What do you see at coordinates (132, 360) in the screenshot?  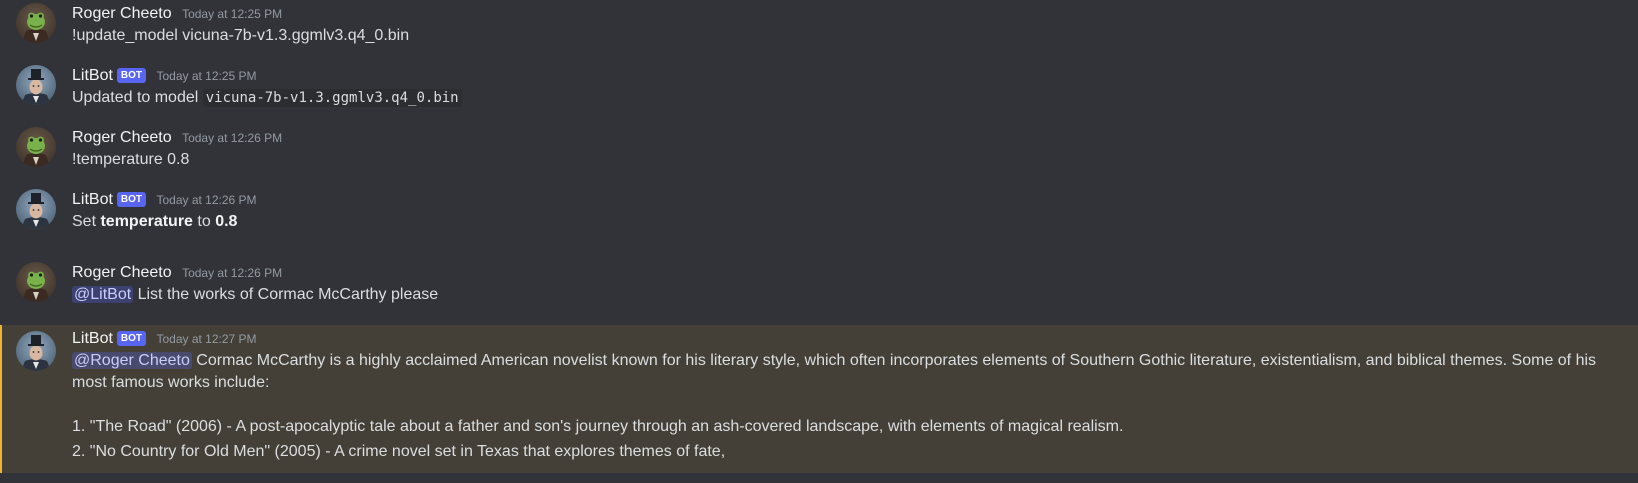 I see `mention: @Roger Cheeto` at bounding box center [132, 360].